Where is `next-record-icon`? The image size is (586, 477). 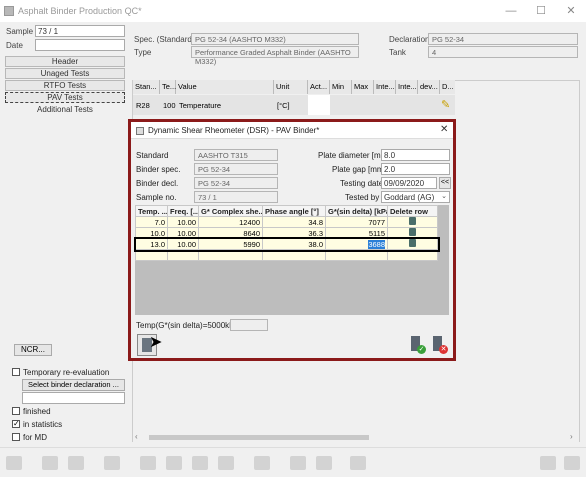 next-record-icon is located at coordinates (200, 463).